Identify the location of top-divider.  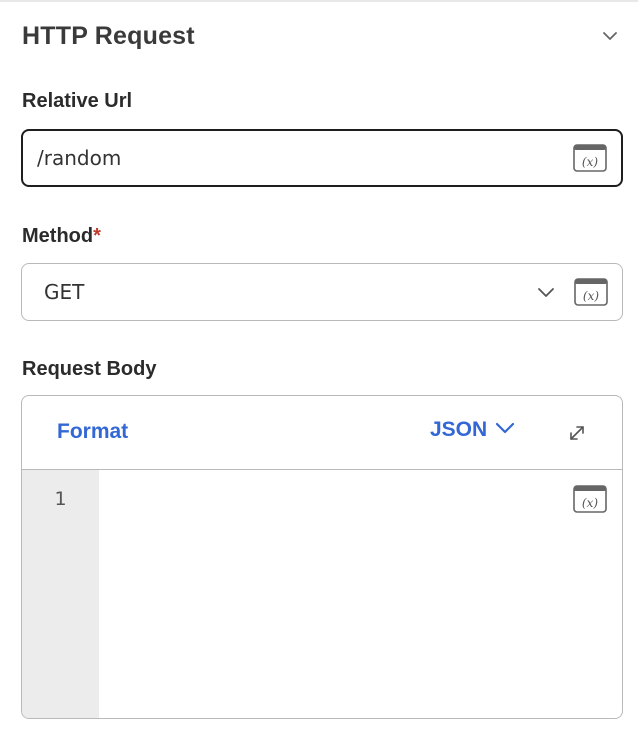
(319, 1).